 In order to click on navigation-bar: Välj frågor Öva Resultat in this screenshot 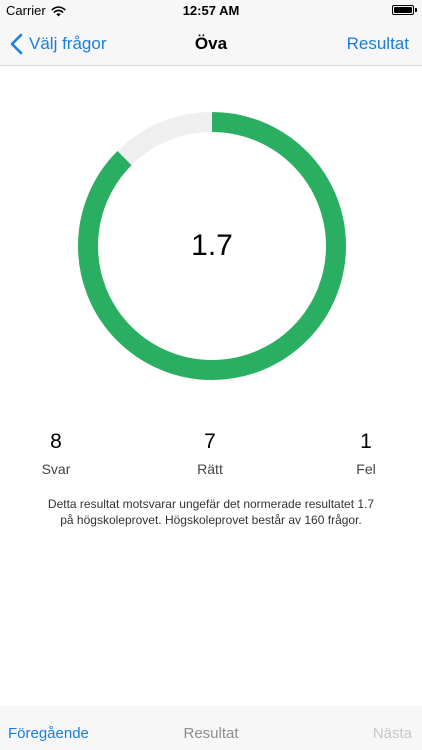, I will do `click(211, 44)`.